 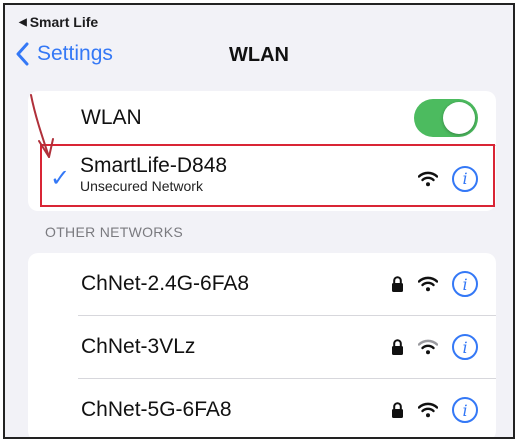 I want to click on network-row: ChNet-3VLz i, so click(x=262, y=347).